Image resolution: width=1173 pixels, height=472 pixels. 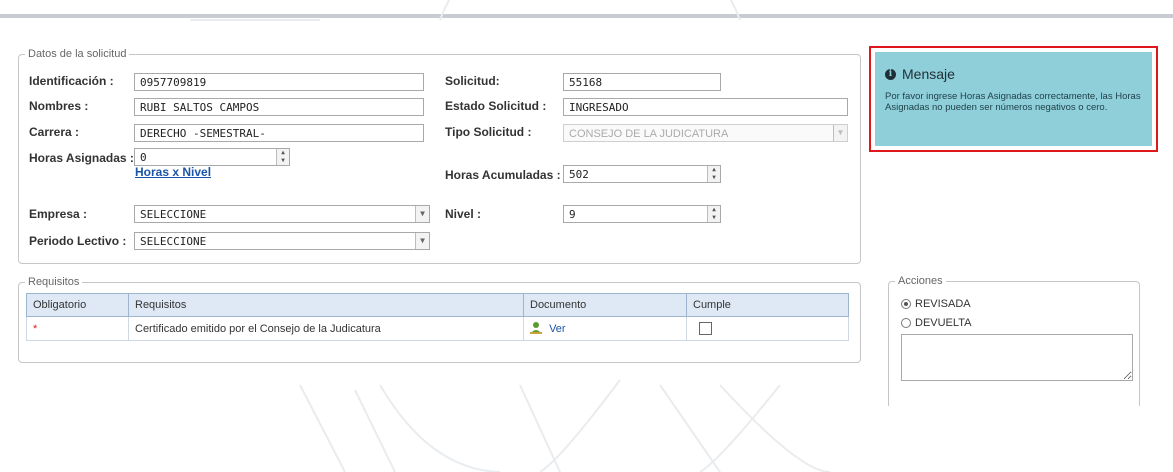 I want to click on solicitud-legend: Datos de la solicitud, so click(x=77, y=54).